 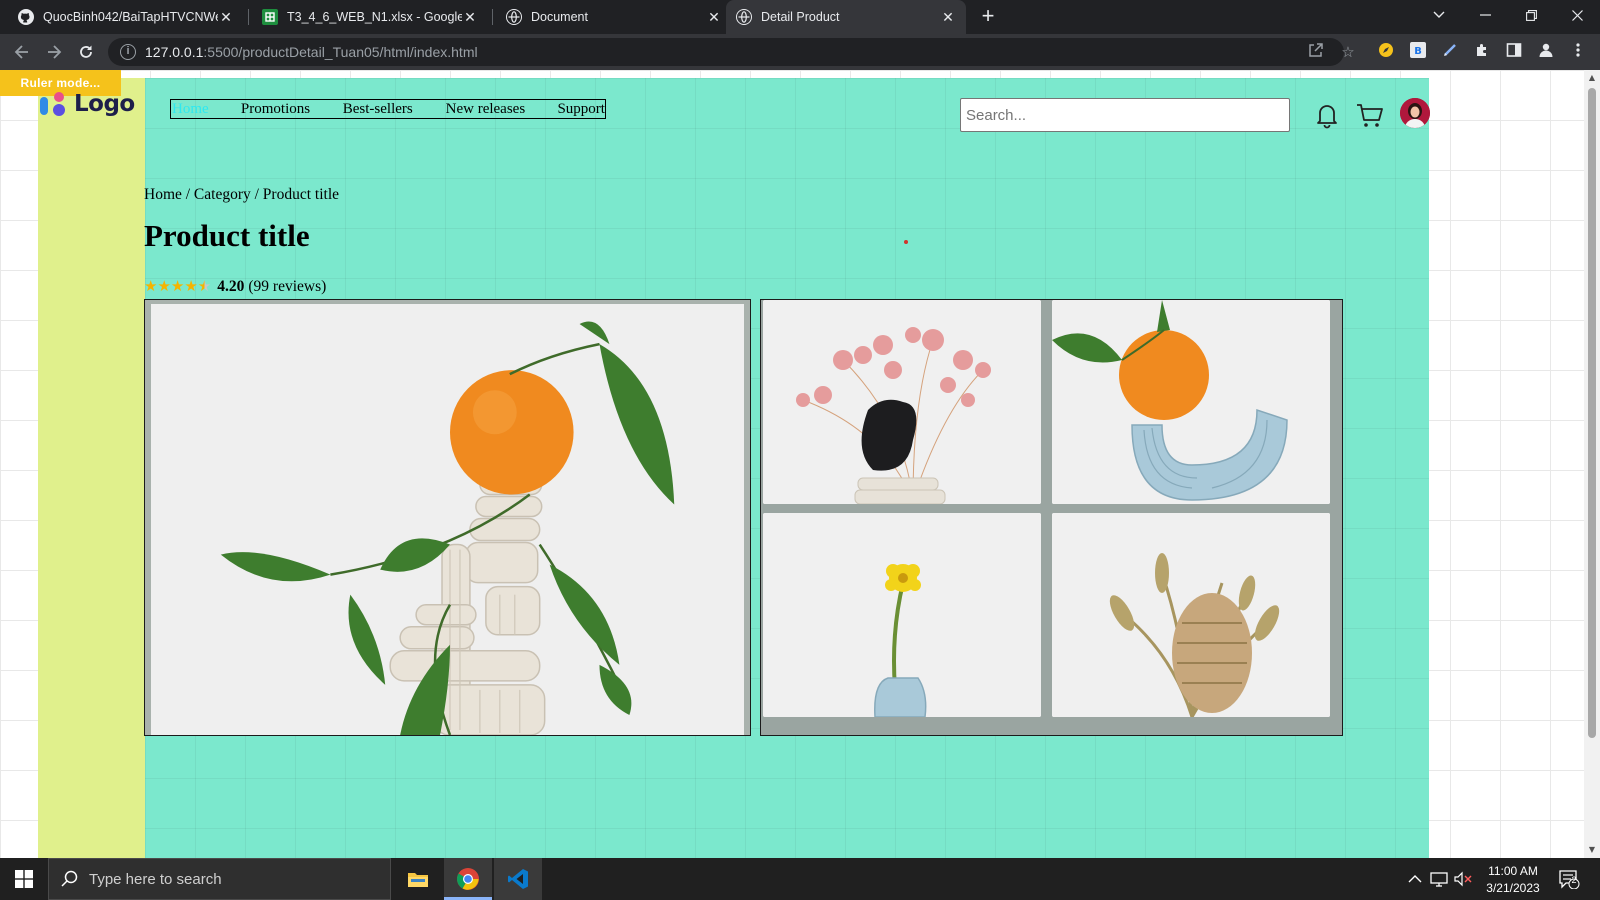 I want to click on taskbar-search-box: Type here to search, so click(x=219, y=879).